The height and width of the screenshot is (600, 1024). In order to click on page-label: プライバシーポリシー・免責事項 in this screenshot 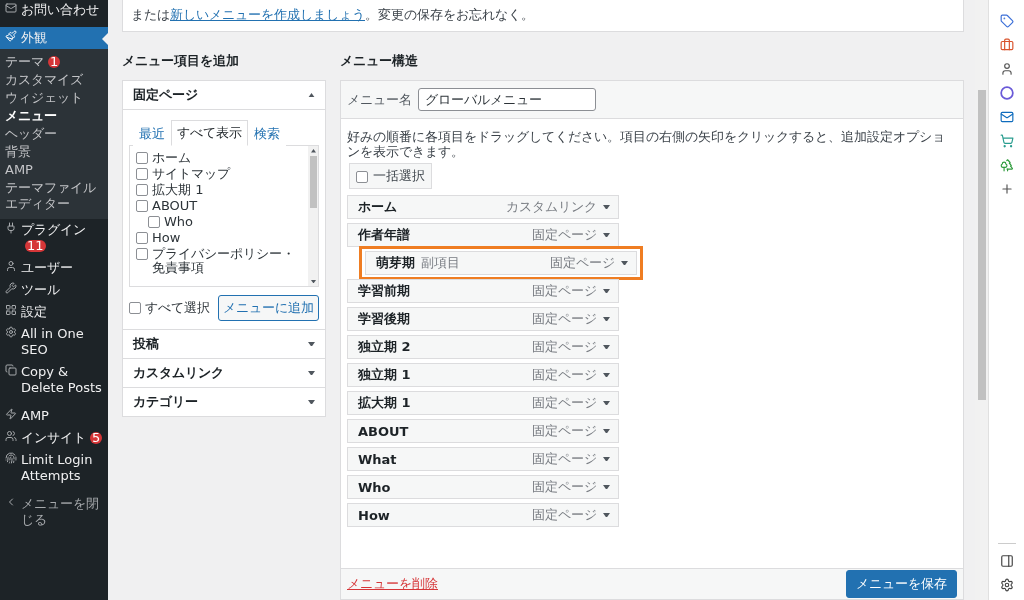, I will do `click(224, 261)`.